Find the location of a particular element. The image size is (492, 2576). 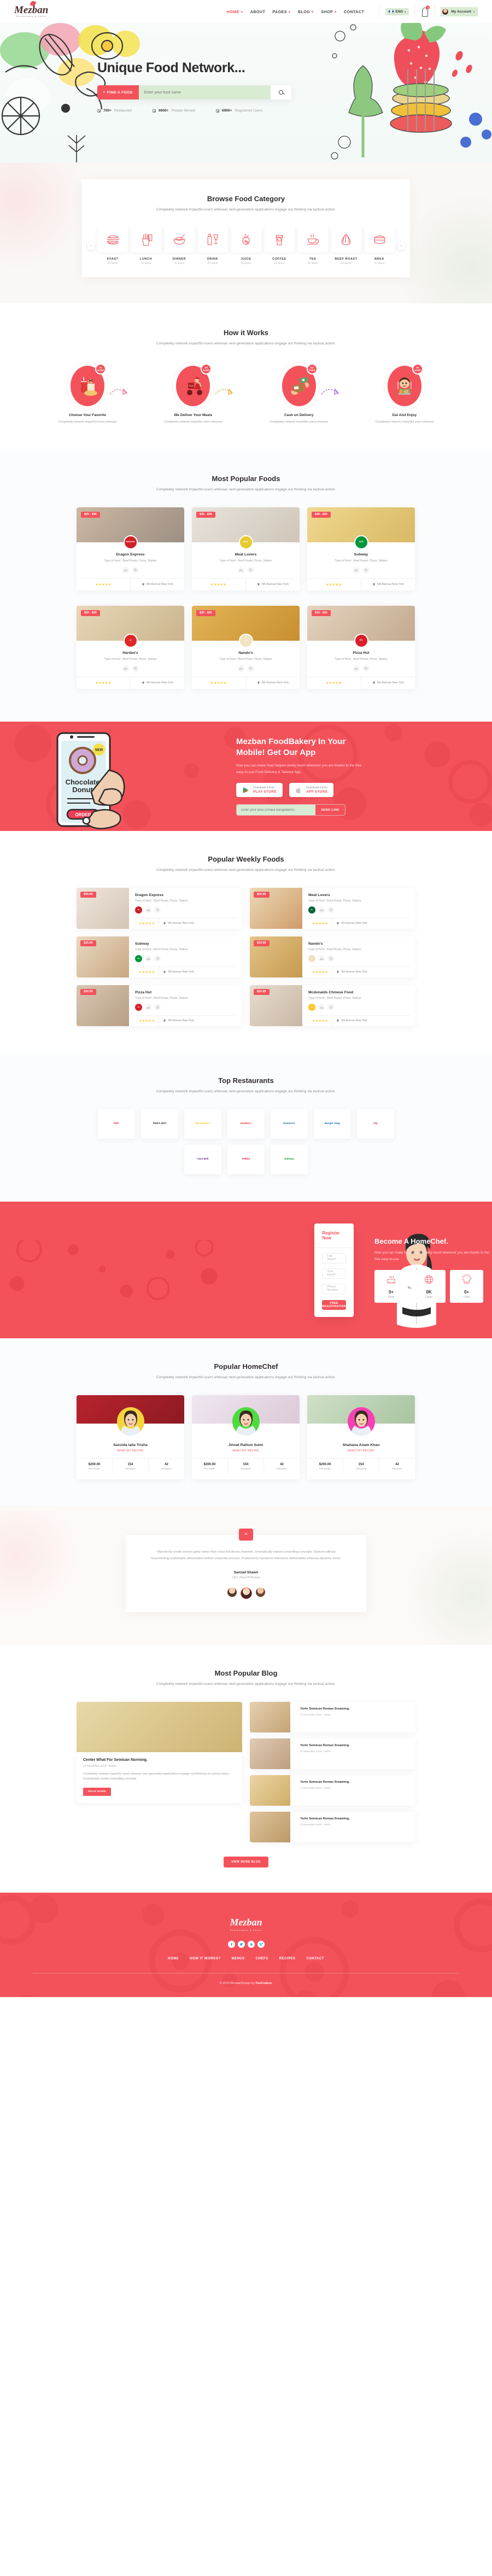

nav-item-home: HOME + is located at coordinates (235, 11).